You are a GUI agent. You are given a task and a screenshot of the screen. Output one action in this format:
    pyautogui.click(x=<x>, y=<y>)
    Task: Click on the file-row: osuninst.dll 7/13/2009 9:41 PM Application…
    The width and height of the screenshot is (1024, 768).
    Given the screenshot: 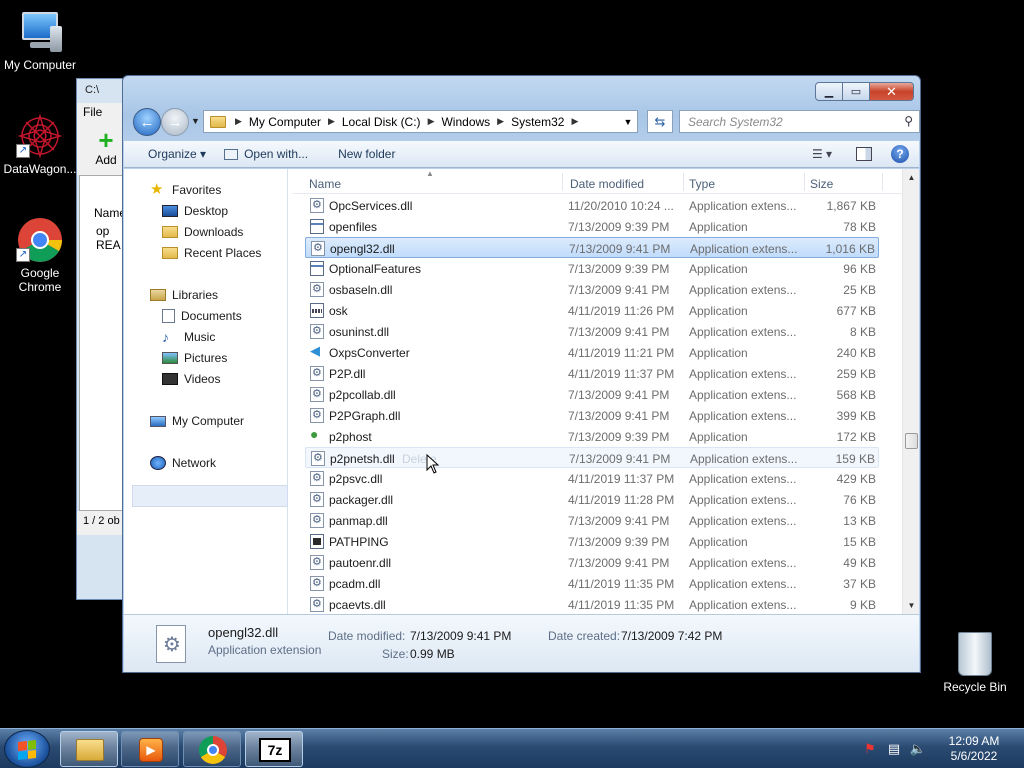 What is the action you would take?
    pyautogui.click(x=592, y=331)
    